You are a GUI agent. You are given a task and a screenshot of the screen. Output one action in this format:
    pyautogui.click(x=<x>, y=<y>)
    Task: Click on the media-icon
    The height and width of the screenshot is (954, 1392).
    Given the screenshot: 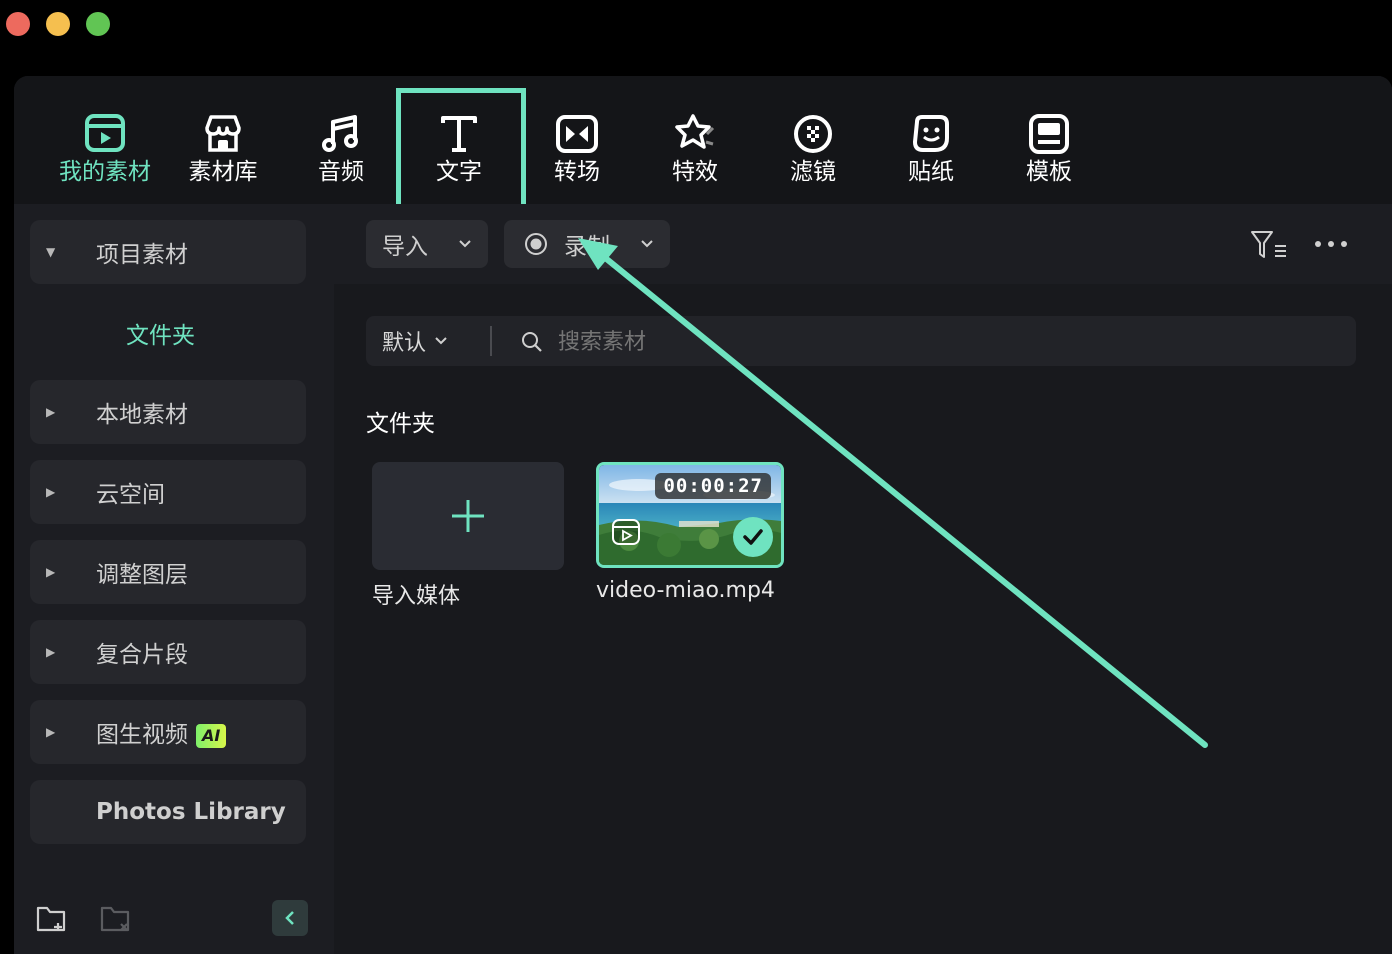 What is the action you would take?
    pyautogui.click(x=105, y=133)
    